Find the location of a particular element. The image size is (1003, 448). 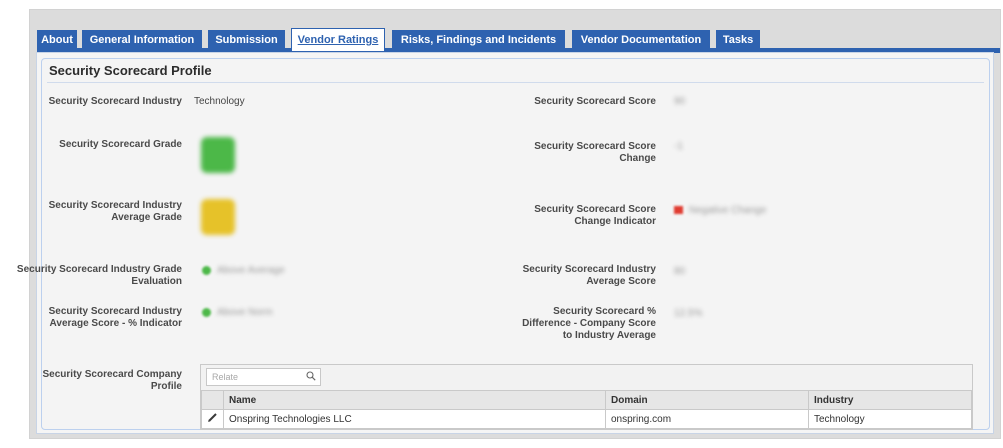

percent-difference-value: 12.5% is located at coordinates (688, 313).